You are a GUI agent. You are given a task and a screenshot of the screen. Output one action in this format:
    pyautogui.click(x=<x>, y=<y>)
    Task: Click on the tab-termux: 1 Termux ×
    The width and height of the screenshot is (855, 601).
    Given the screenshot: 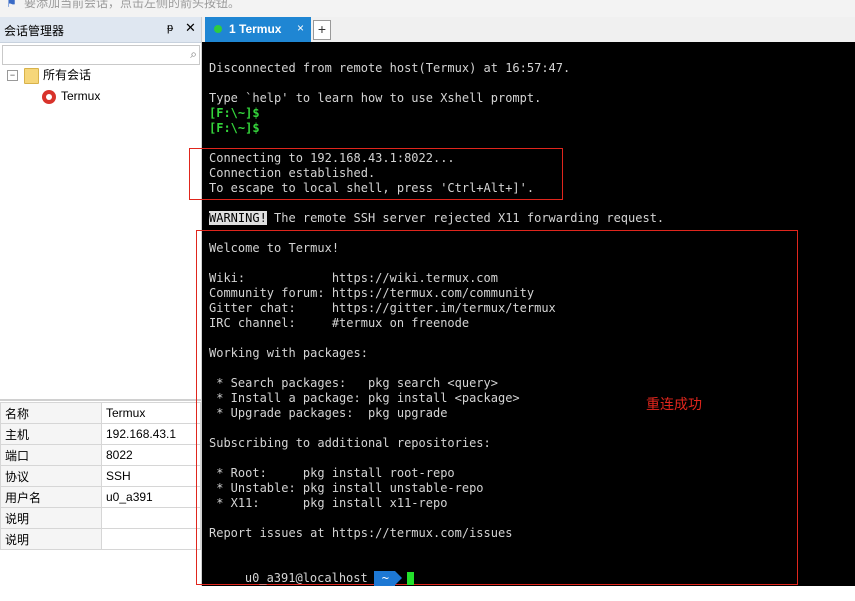 What is the action you would take?
    pyautogui.click(x=258, y=29)
    